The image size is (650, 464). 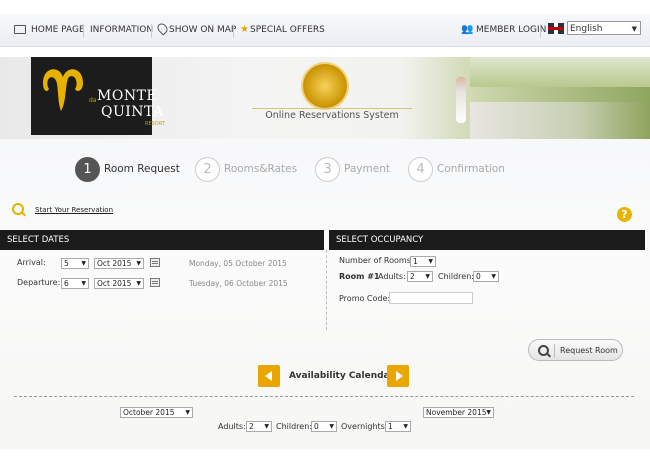 What do you see at coordinates (93, 100) in the screenshot?
I see `logo-text-da: da` at bounding box center [93, 100].